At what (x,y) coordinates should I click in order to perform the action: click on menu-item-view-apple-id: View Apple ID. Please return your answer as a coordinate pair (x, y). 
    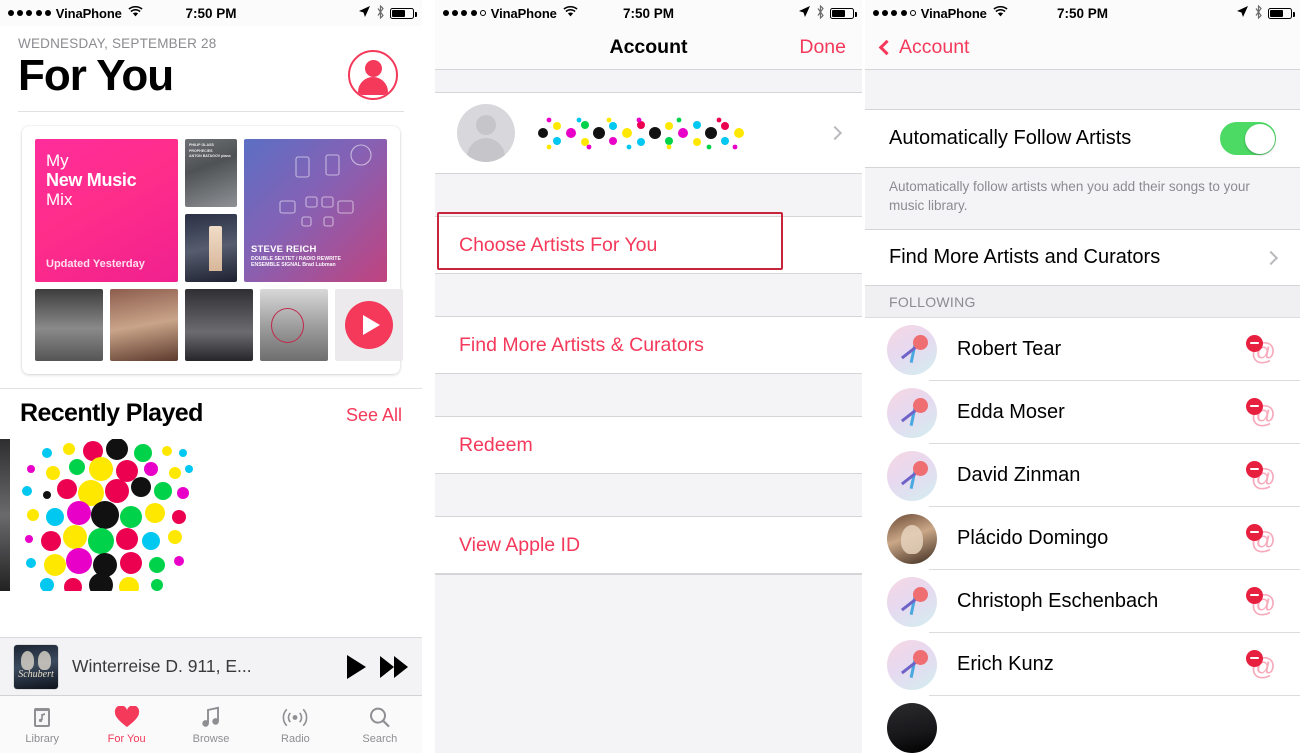
    Looking at the image, I should click on (648, 545).